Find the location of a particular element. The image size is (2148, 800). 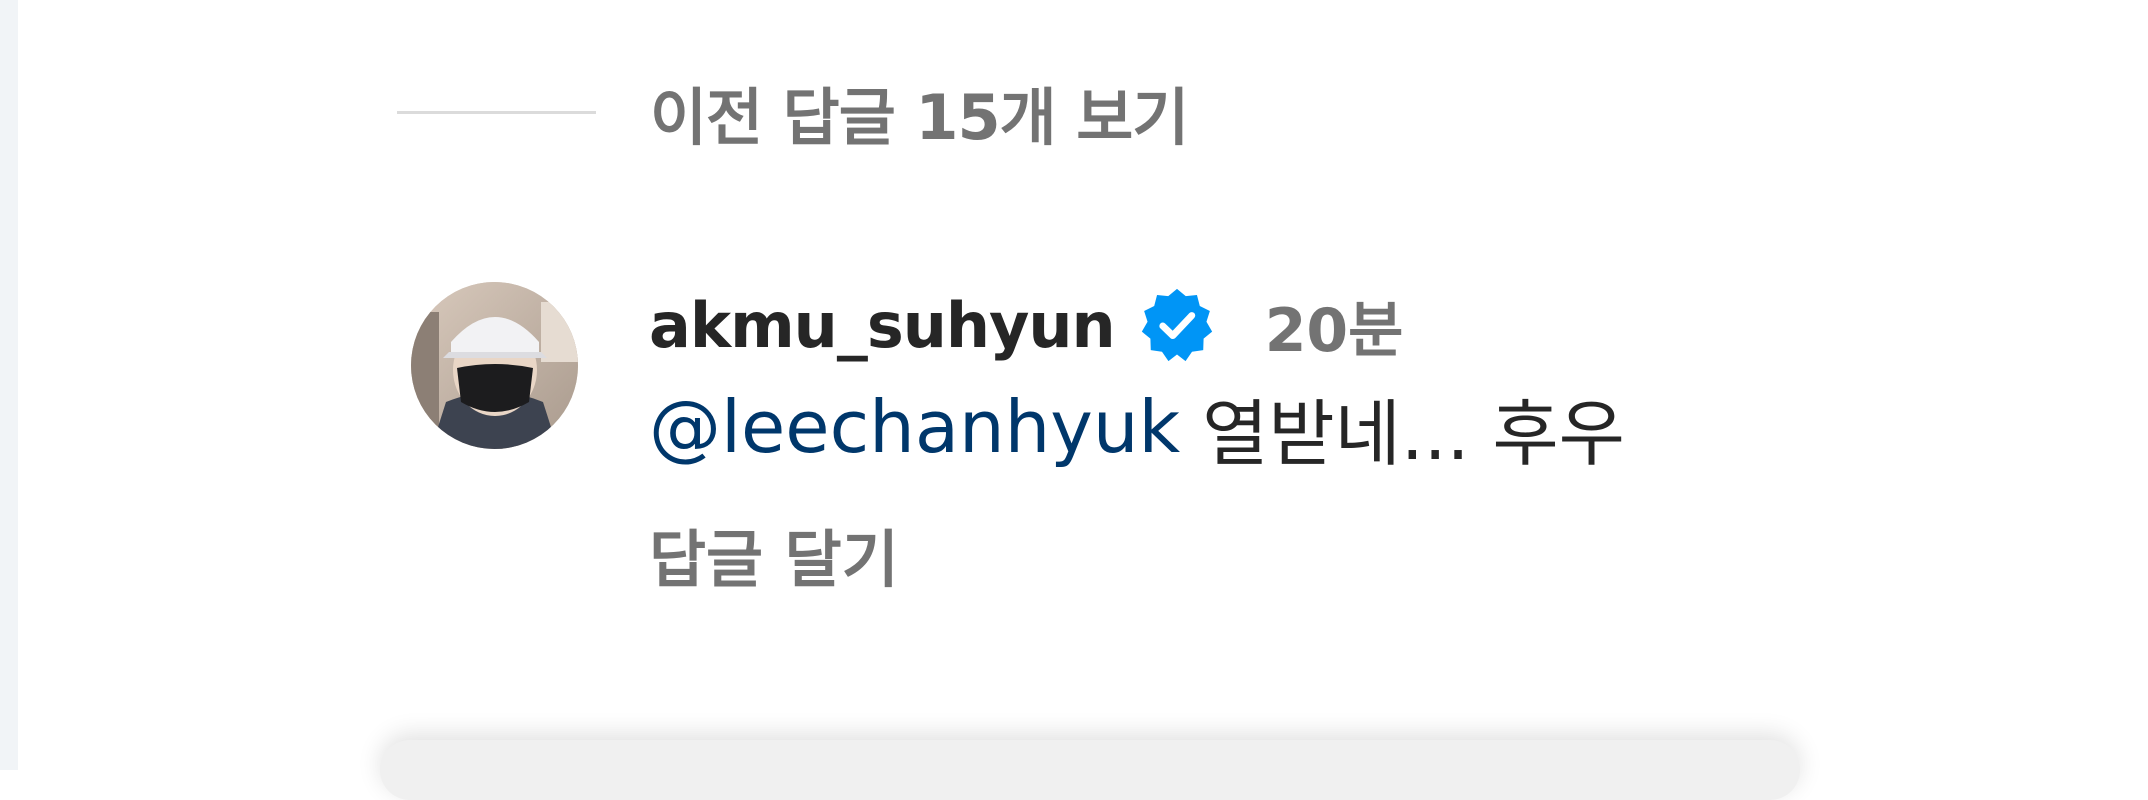

comment-timestamp: 20분 is located at coordinates (1334, 325).